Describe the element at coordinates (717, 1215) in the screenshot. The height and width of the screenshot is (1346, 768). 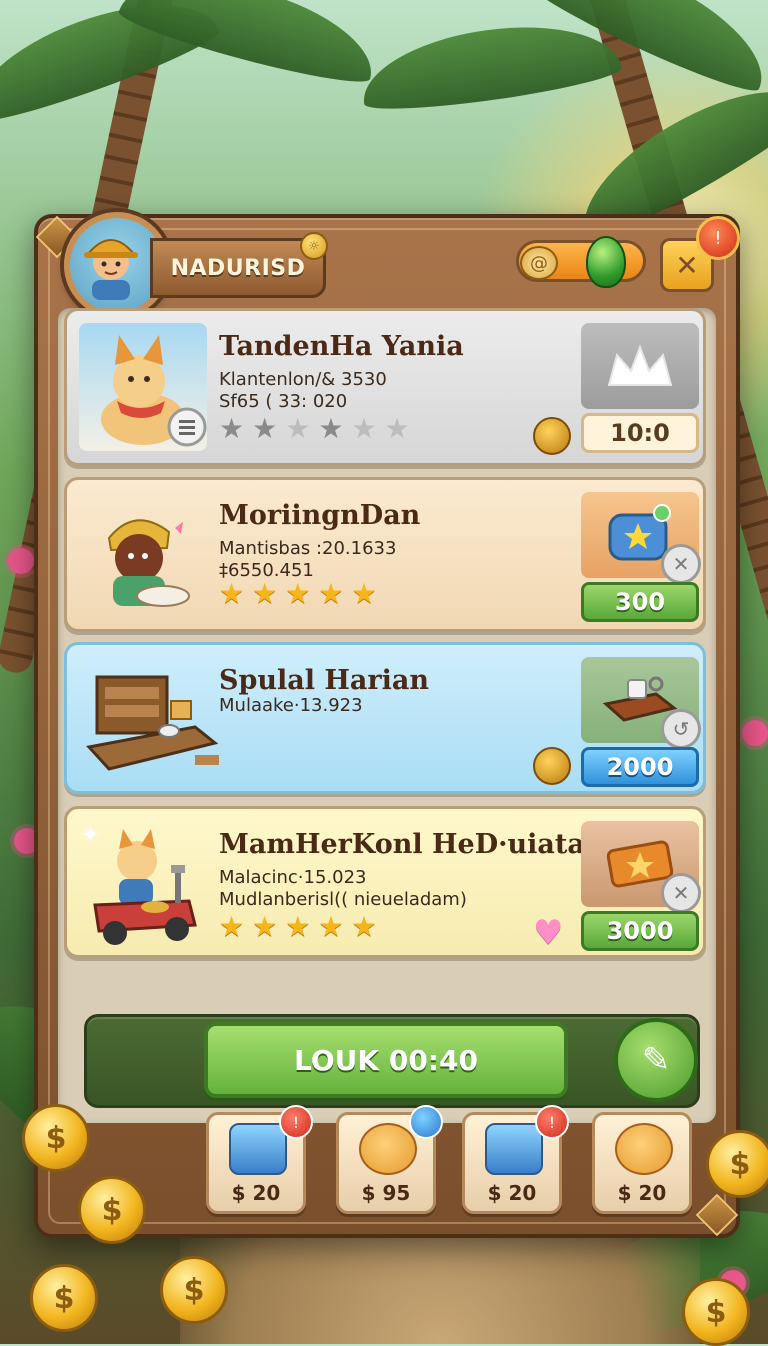
I see `corner-ornament` at that location.